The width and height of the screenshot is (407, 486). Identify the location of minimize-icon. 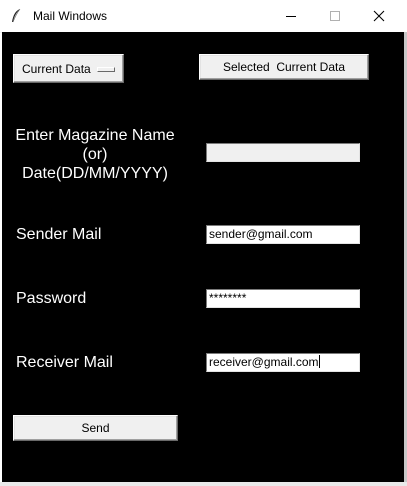
(291, 16).